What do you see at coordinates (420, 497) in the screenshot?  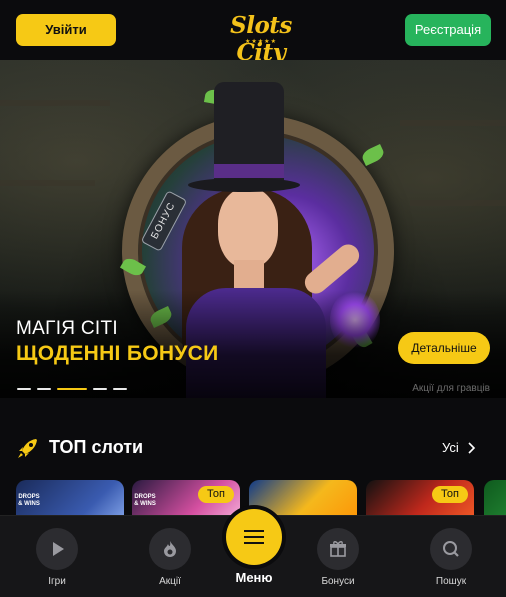 I see `slot-tile: Топ` at bounding box center [420, 497].